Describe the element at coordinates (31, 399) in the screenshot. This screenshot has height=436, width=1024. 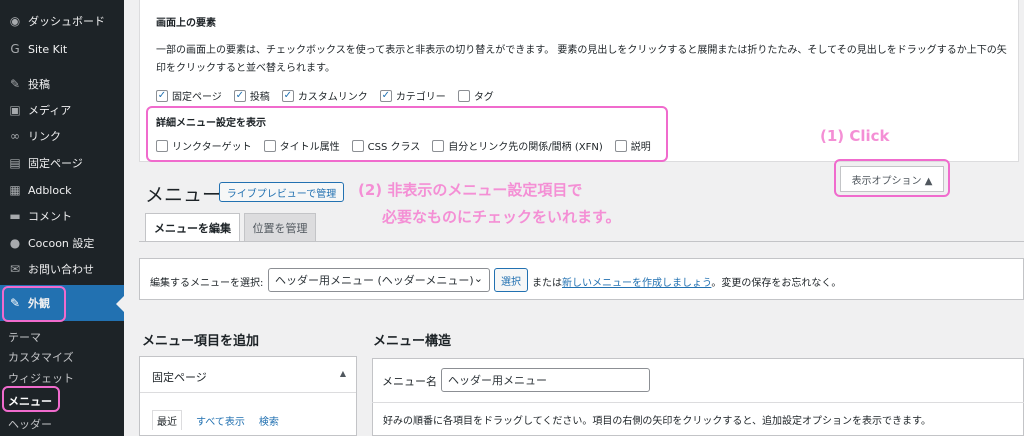
I see `highlight-menus` at that location.